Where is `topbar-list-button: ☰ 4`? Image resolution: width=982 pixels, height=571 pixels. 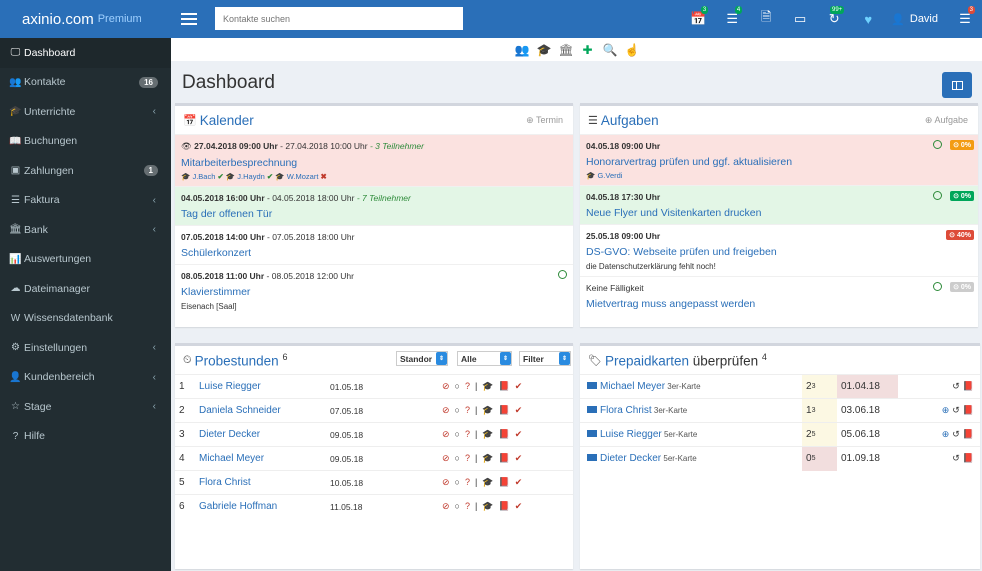
topbar-list-button: ☰ 4 is located at coordinates (732, 19).